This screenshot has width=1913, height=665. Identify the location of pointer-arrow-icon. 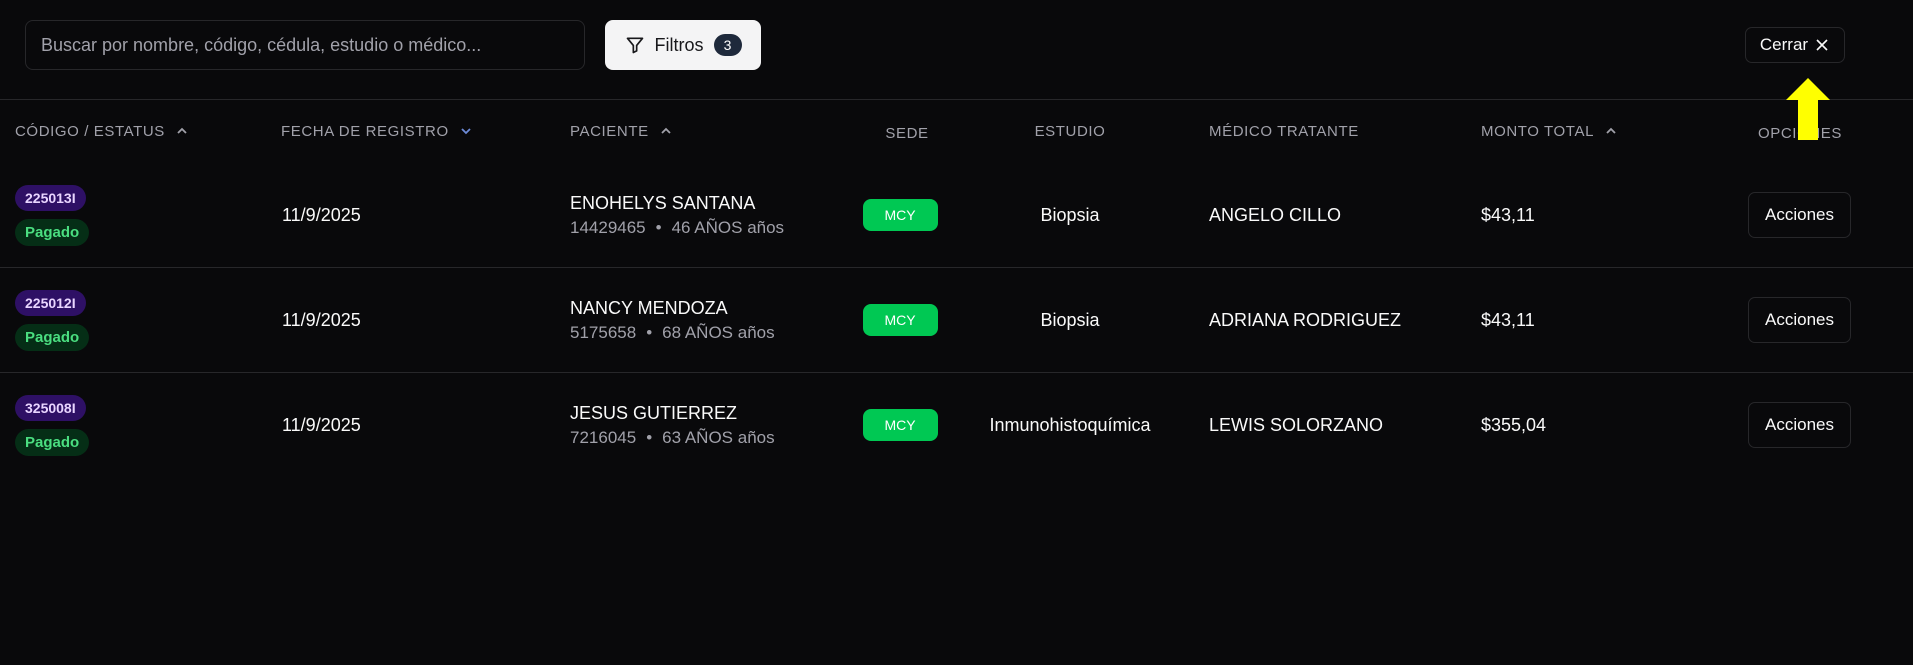
(1808, 109).